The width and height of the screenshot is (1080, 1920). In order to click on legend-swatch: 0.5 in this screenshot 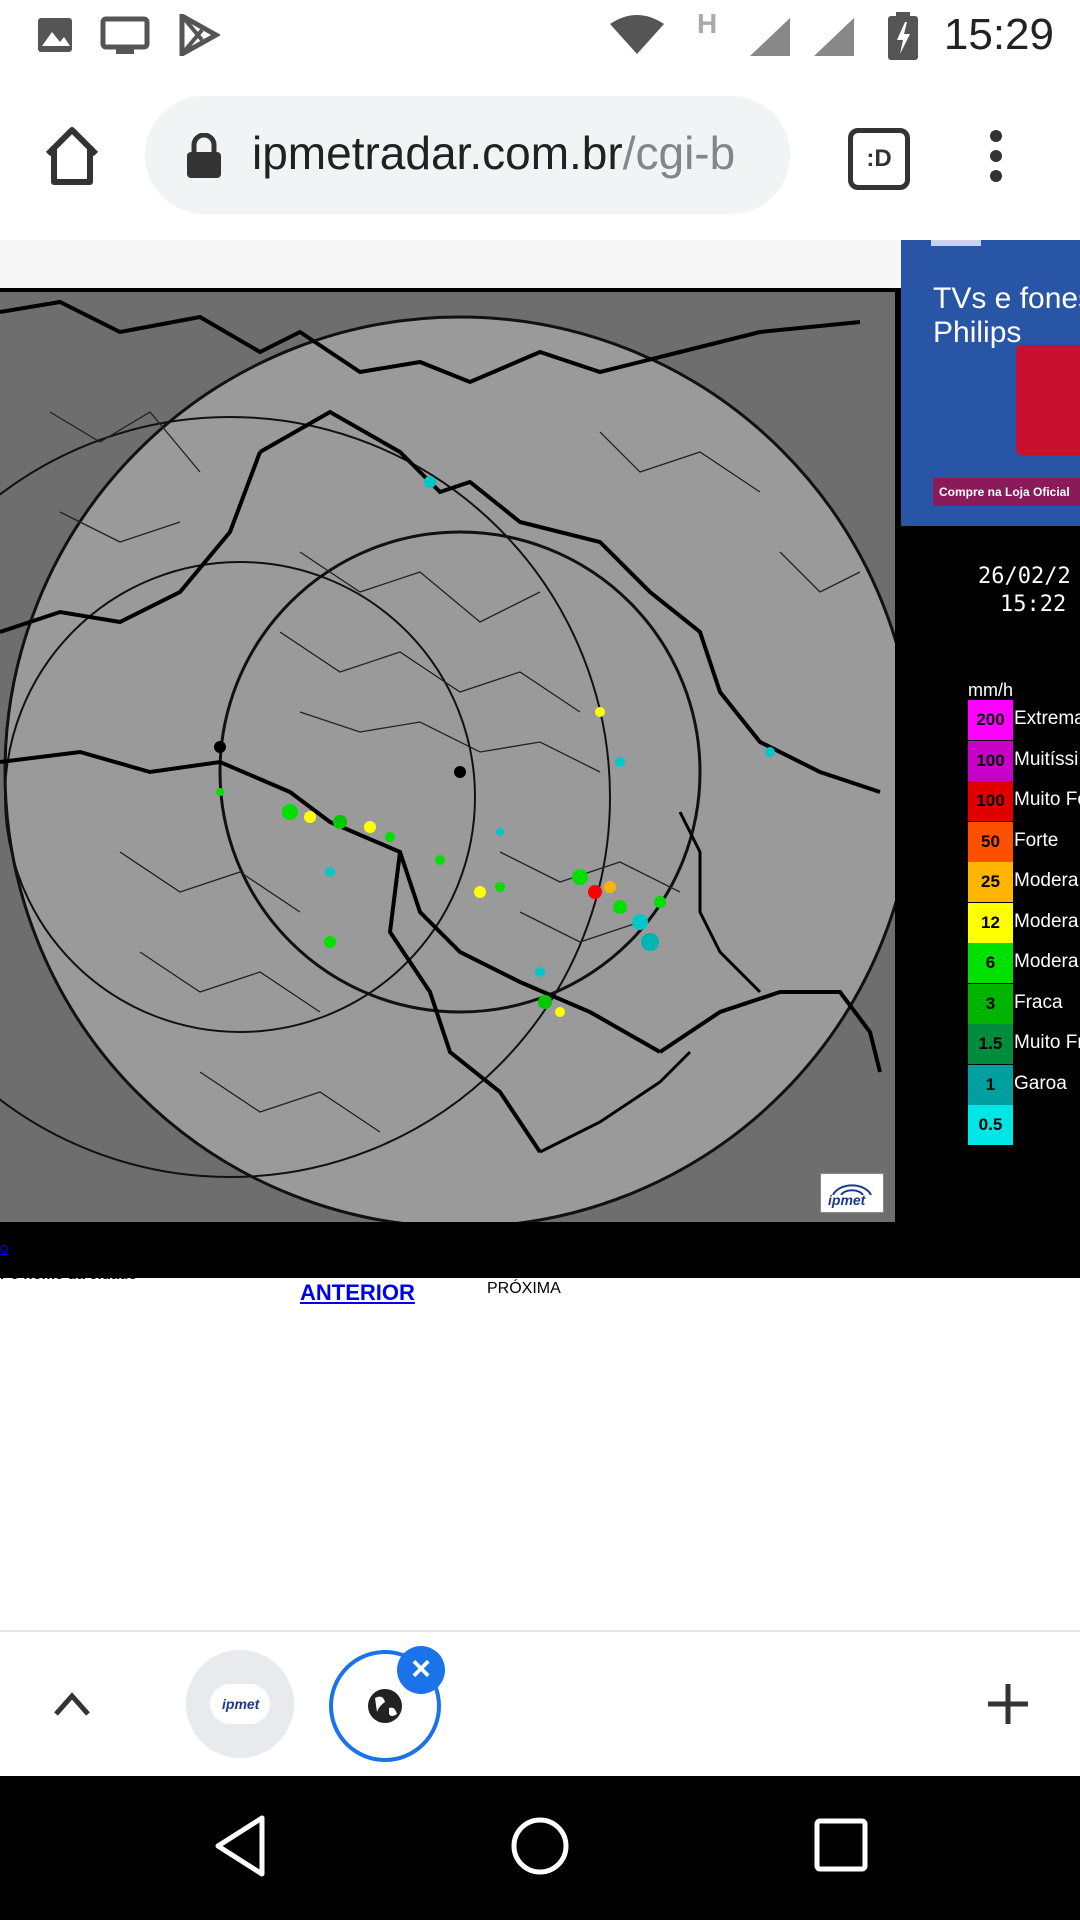, I will do `click(990, 1125)`.